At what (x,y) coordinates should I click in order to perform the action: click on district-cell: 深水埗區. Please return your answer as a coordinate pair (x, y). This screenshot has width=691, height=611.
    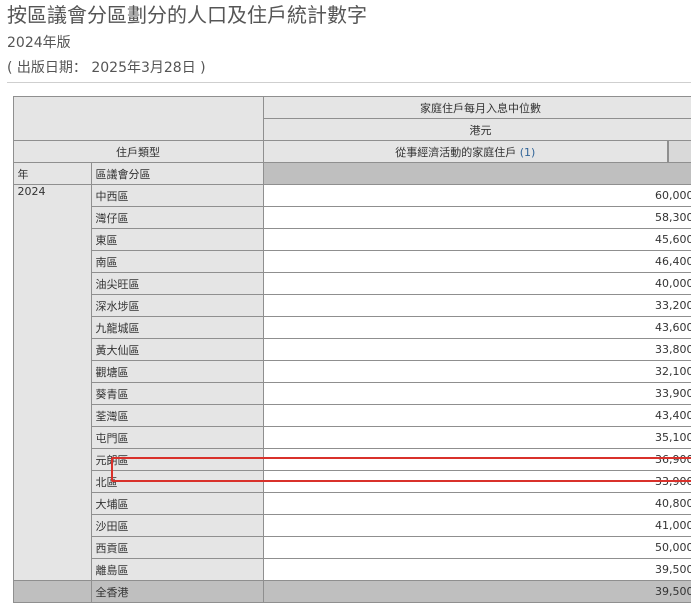
    Looking at the image, I should click on (177, 305).